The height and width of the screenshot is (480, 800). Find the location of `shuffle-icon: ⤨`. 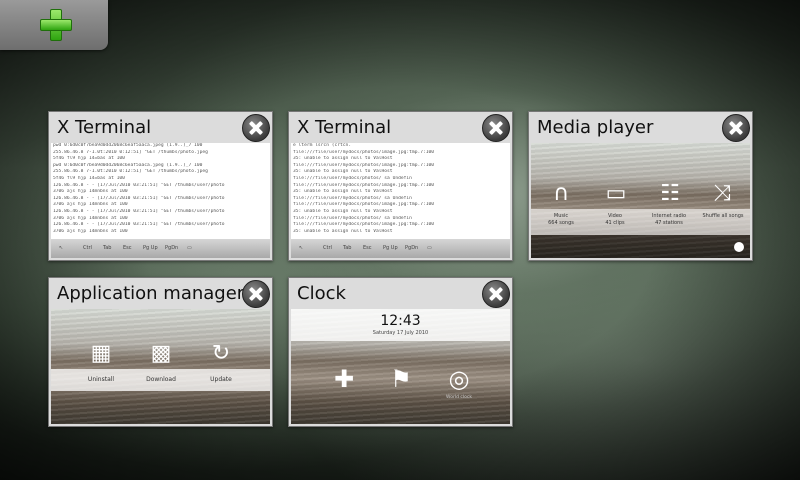

shuffle-icon: ⤨ is located at coordinates (722, 193).